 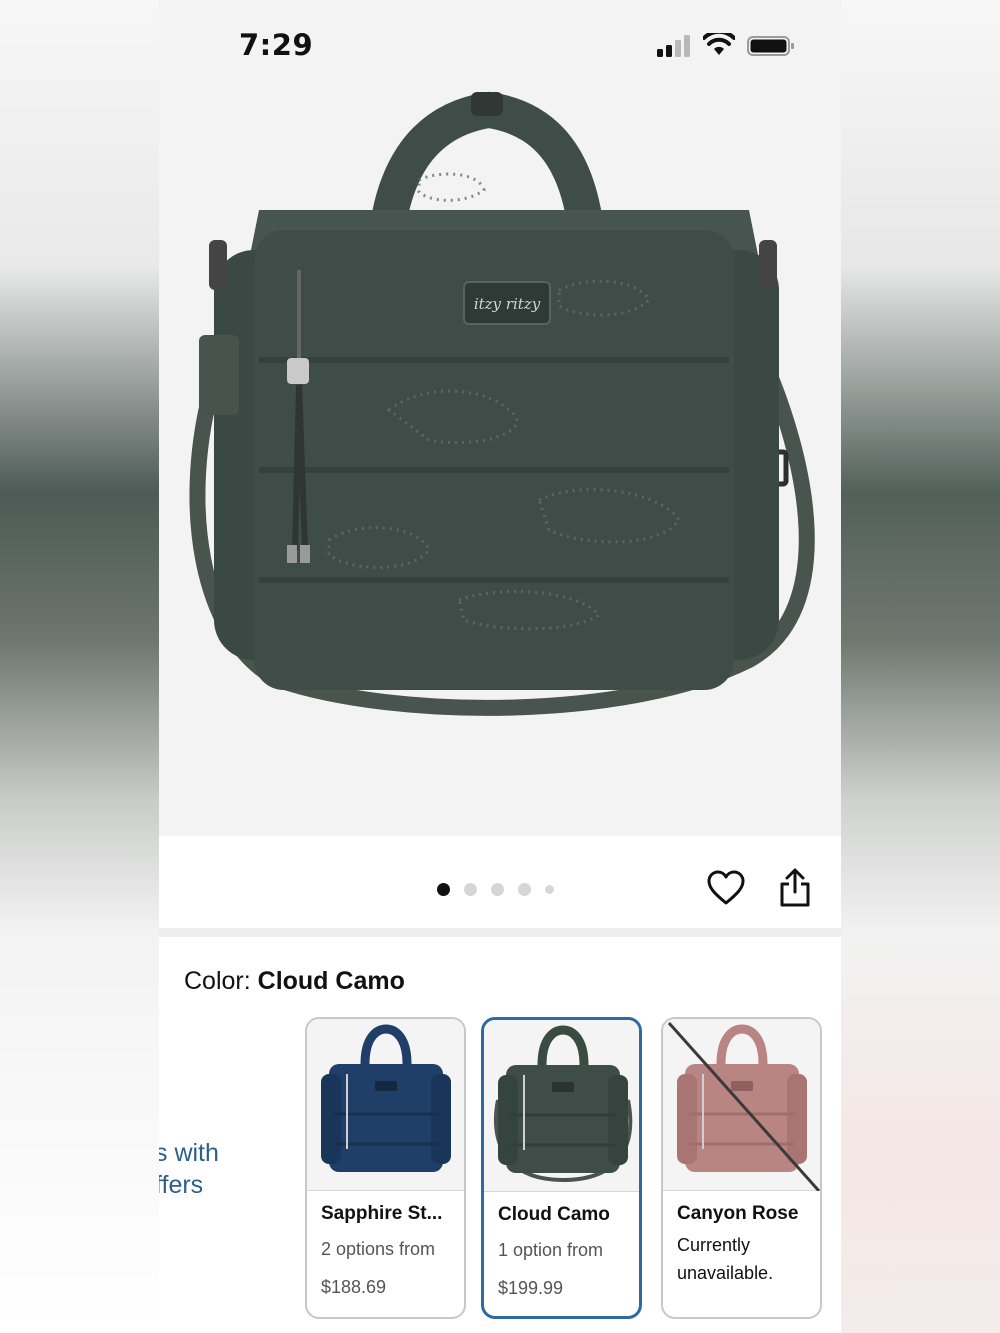 I want to click on color-option-name: Canyon Rose, so click(x=738, y=1213).